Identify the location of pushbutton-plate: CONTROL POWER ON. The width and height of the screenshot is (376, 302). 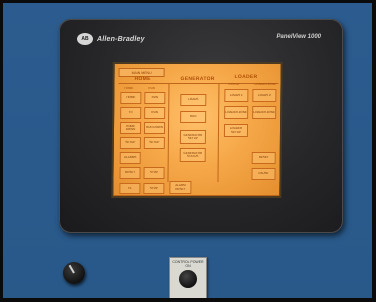
(188, 277).